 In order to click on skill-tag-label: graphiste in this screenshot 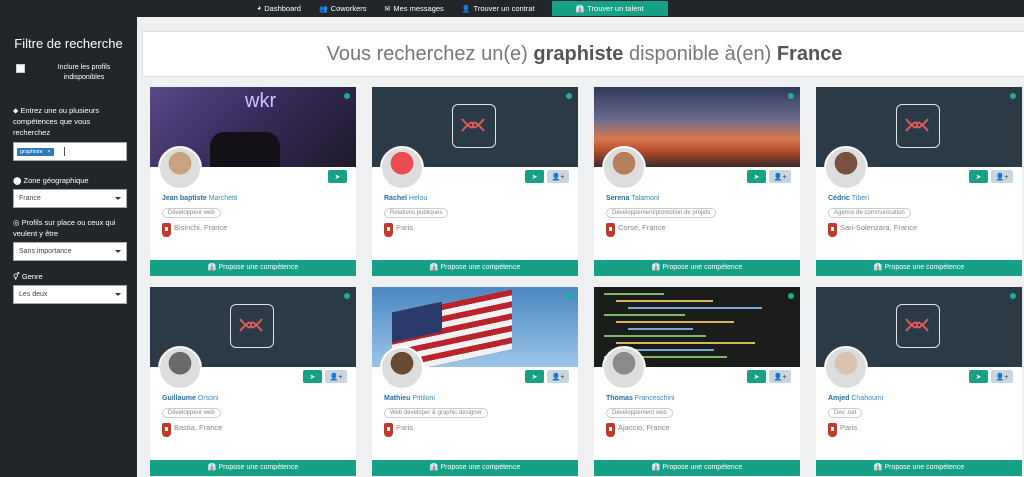, I will do `click(31, 151)`.